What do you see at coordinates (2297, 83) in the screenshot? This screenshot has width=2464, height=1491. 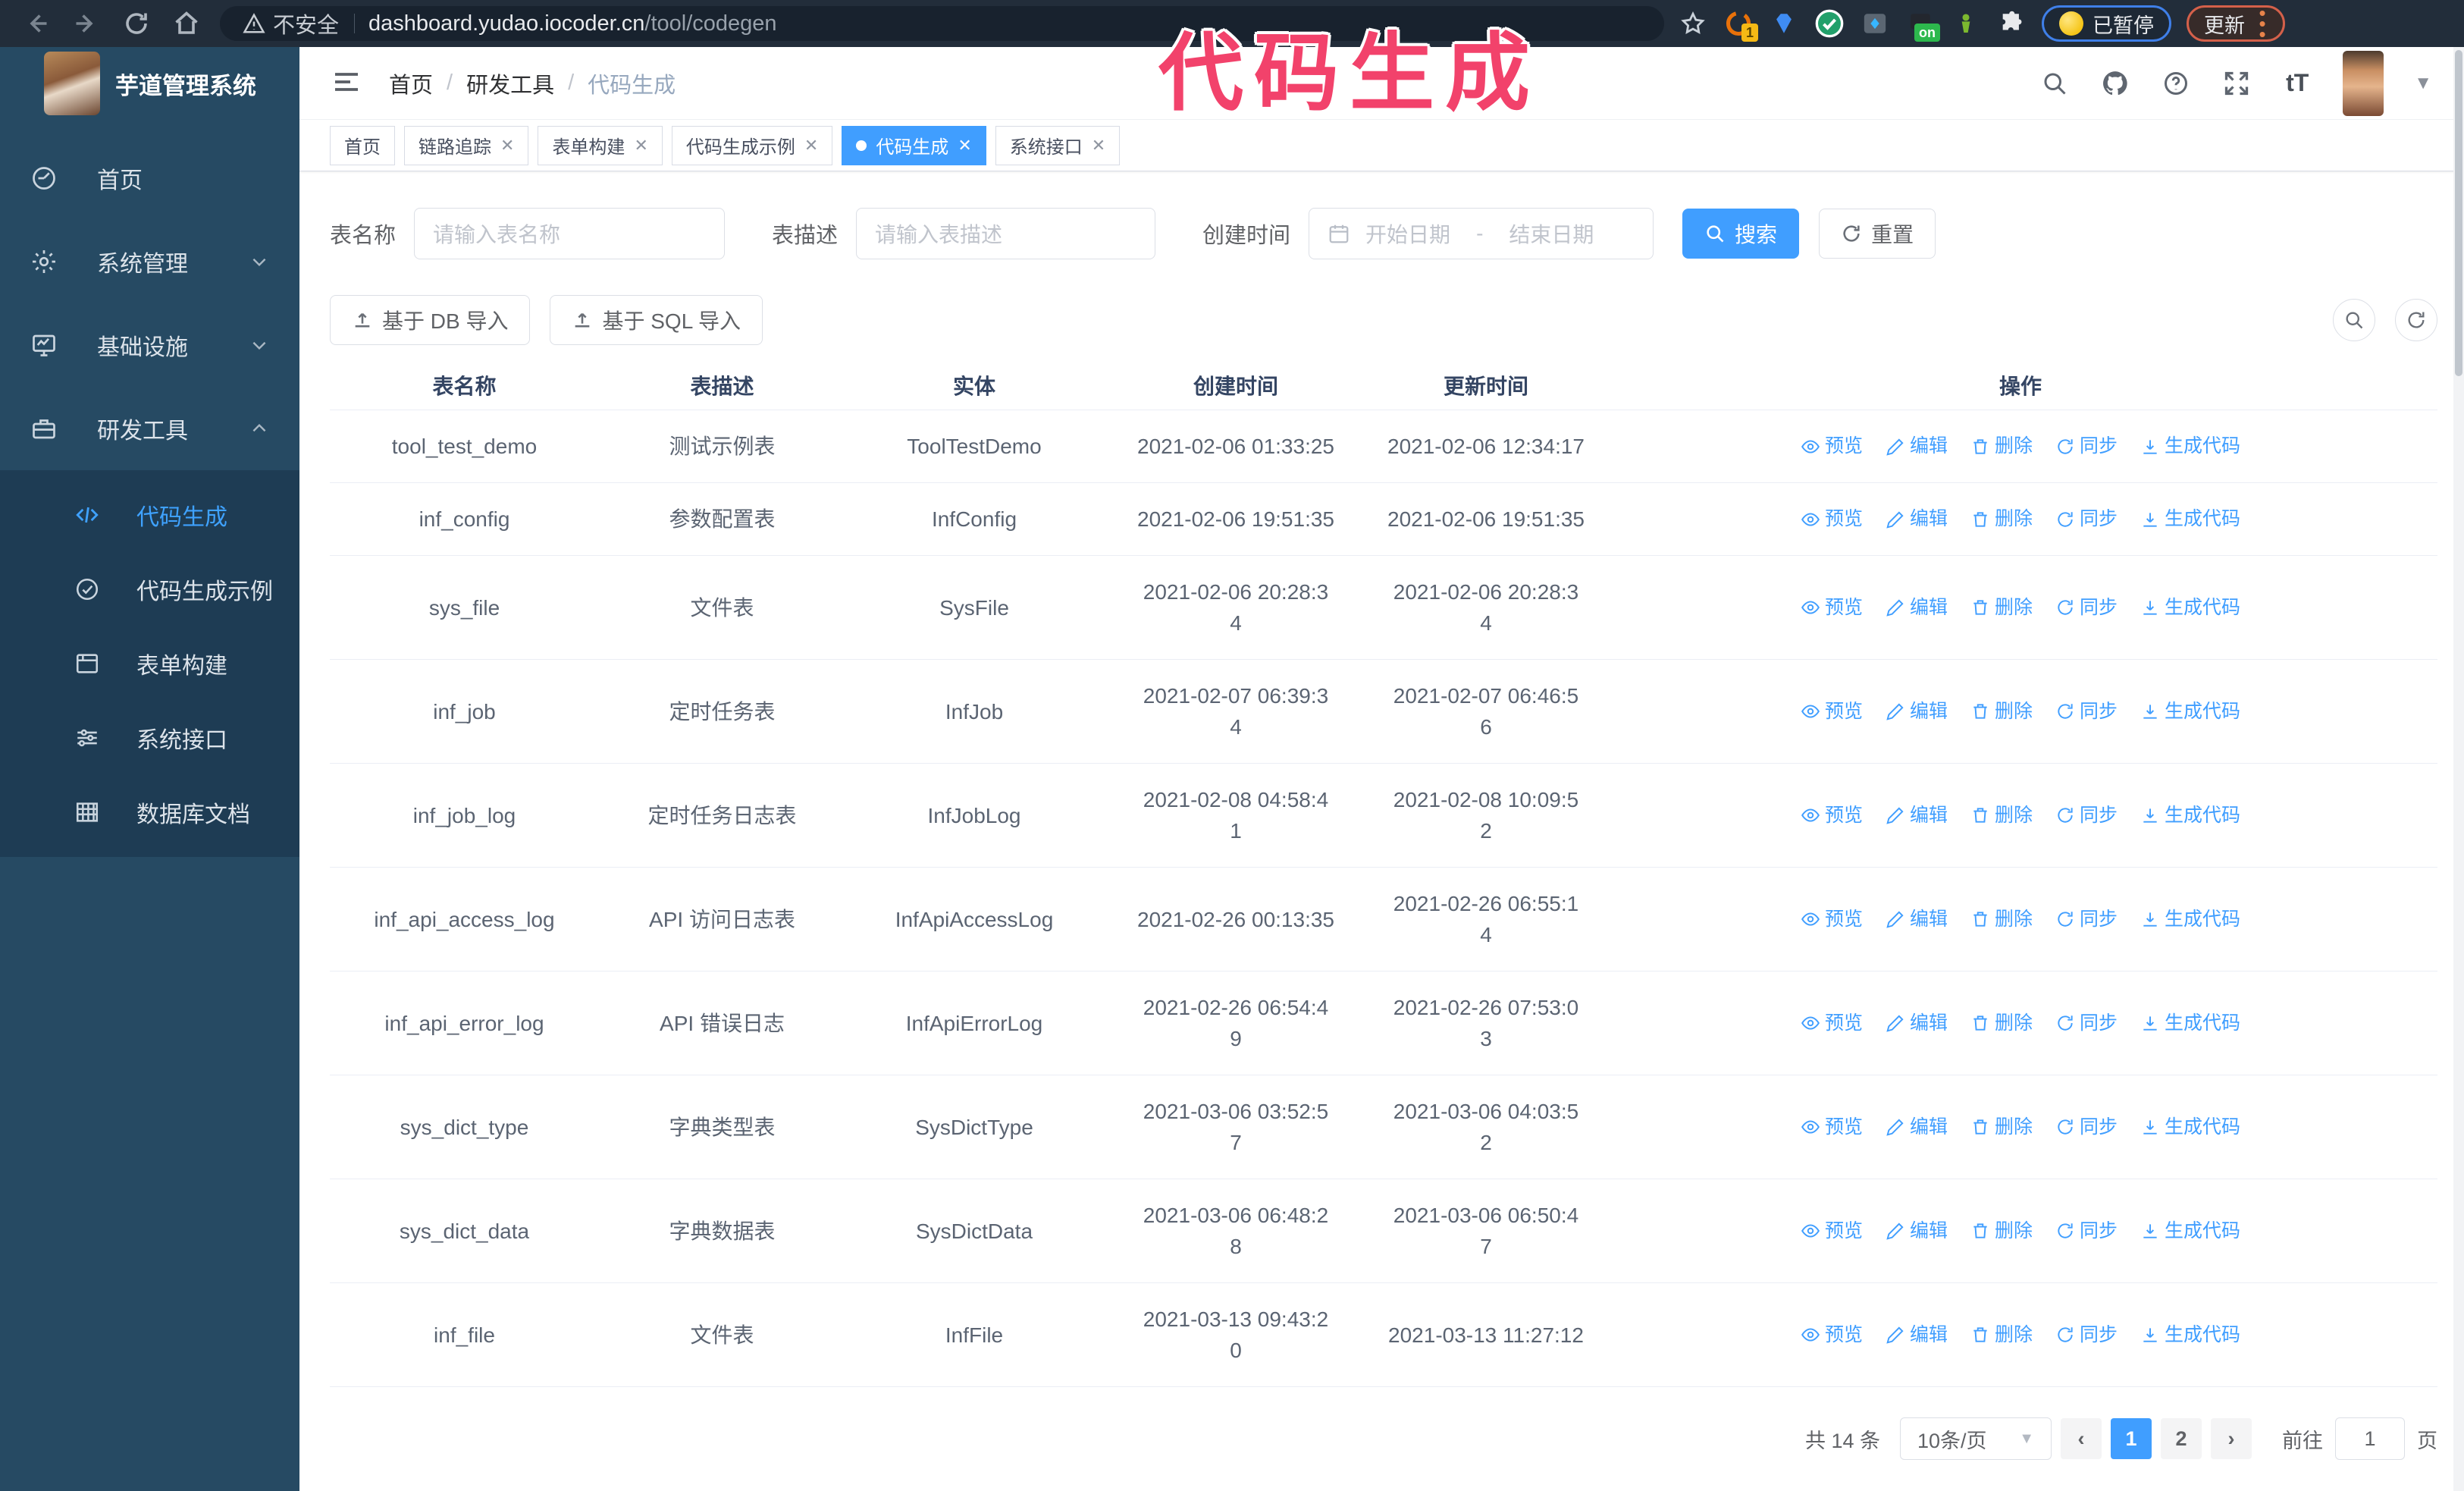 I see `text-size-icon: tT` at bounding box center [2297, 83].